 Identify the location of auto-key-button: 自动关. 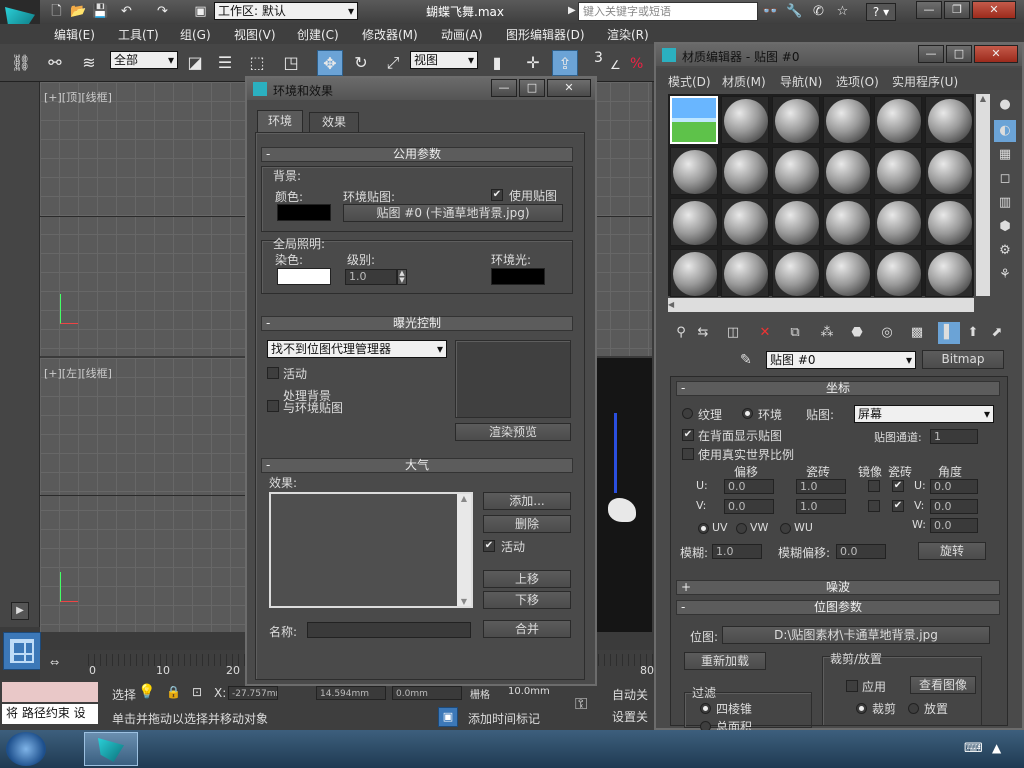
(630, 694).